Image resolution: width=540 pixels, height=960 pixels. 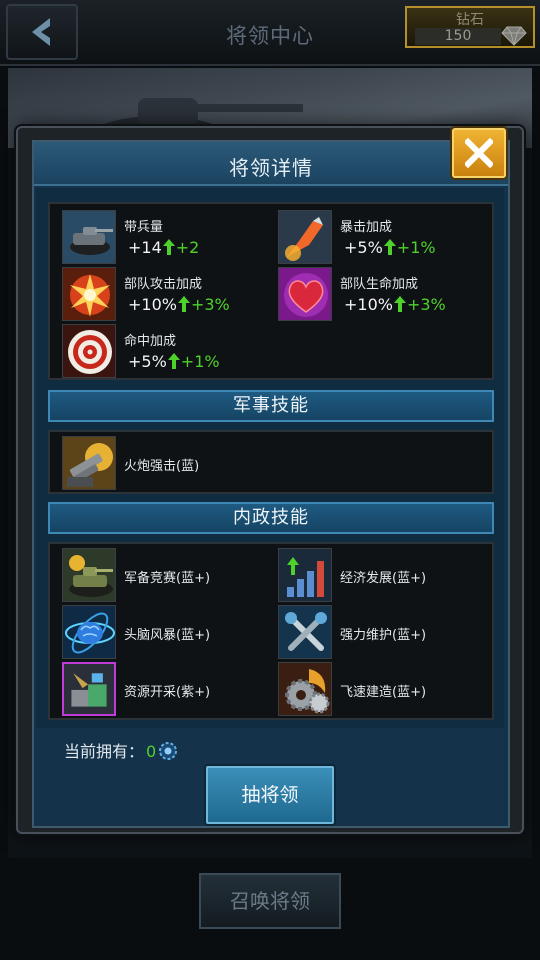 I want to click on skill-item: 火炮强击(蓝), so click(x=162, y=463).